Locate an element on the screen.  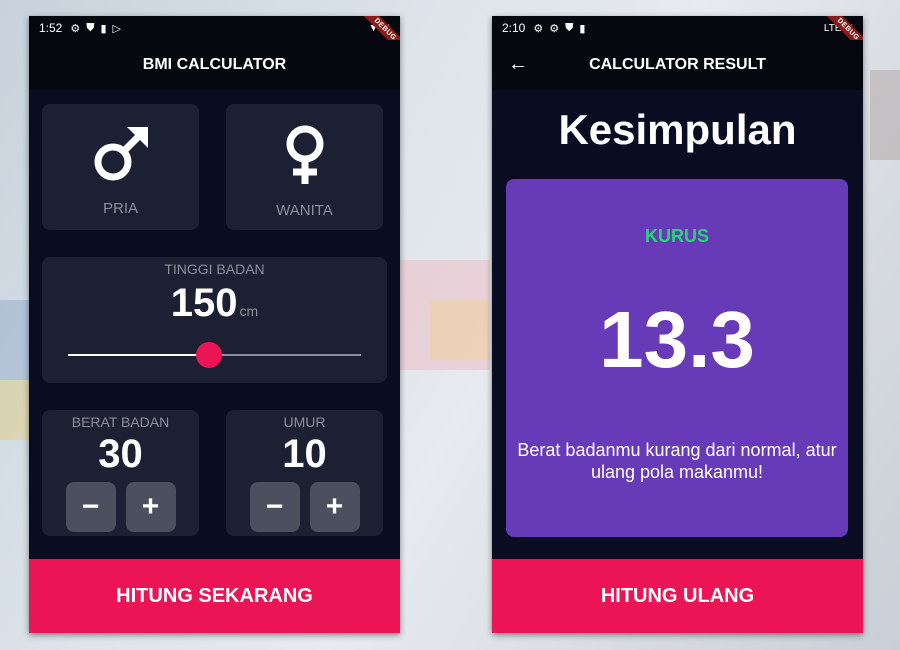
height-value-row: 150 cm is located at coordinates (214, 303).